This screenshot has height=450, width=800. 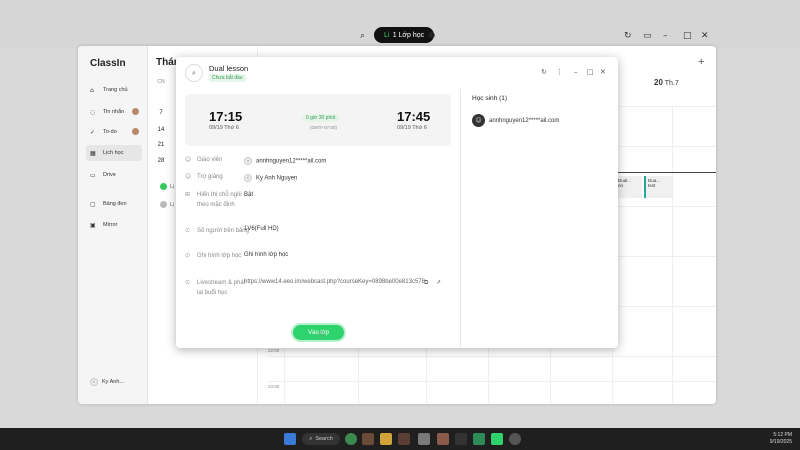 What do you see at coordinates (386, 439) in the screenshot?
I see `file-explorer-icon` at bounding box center [386, 439].